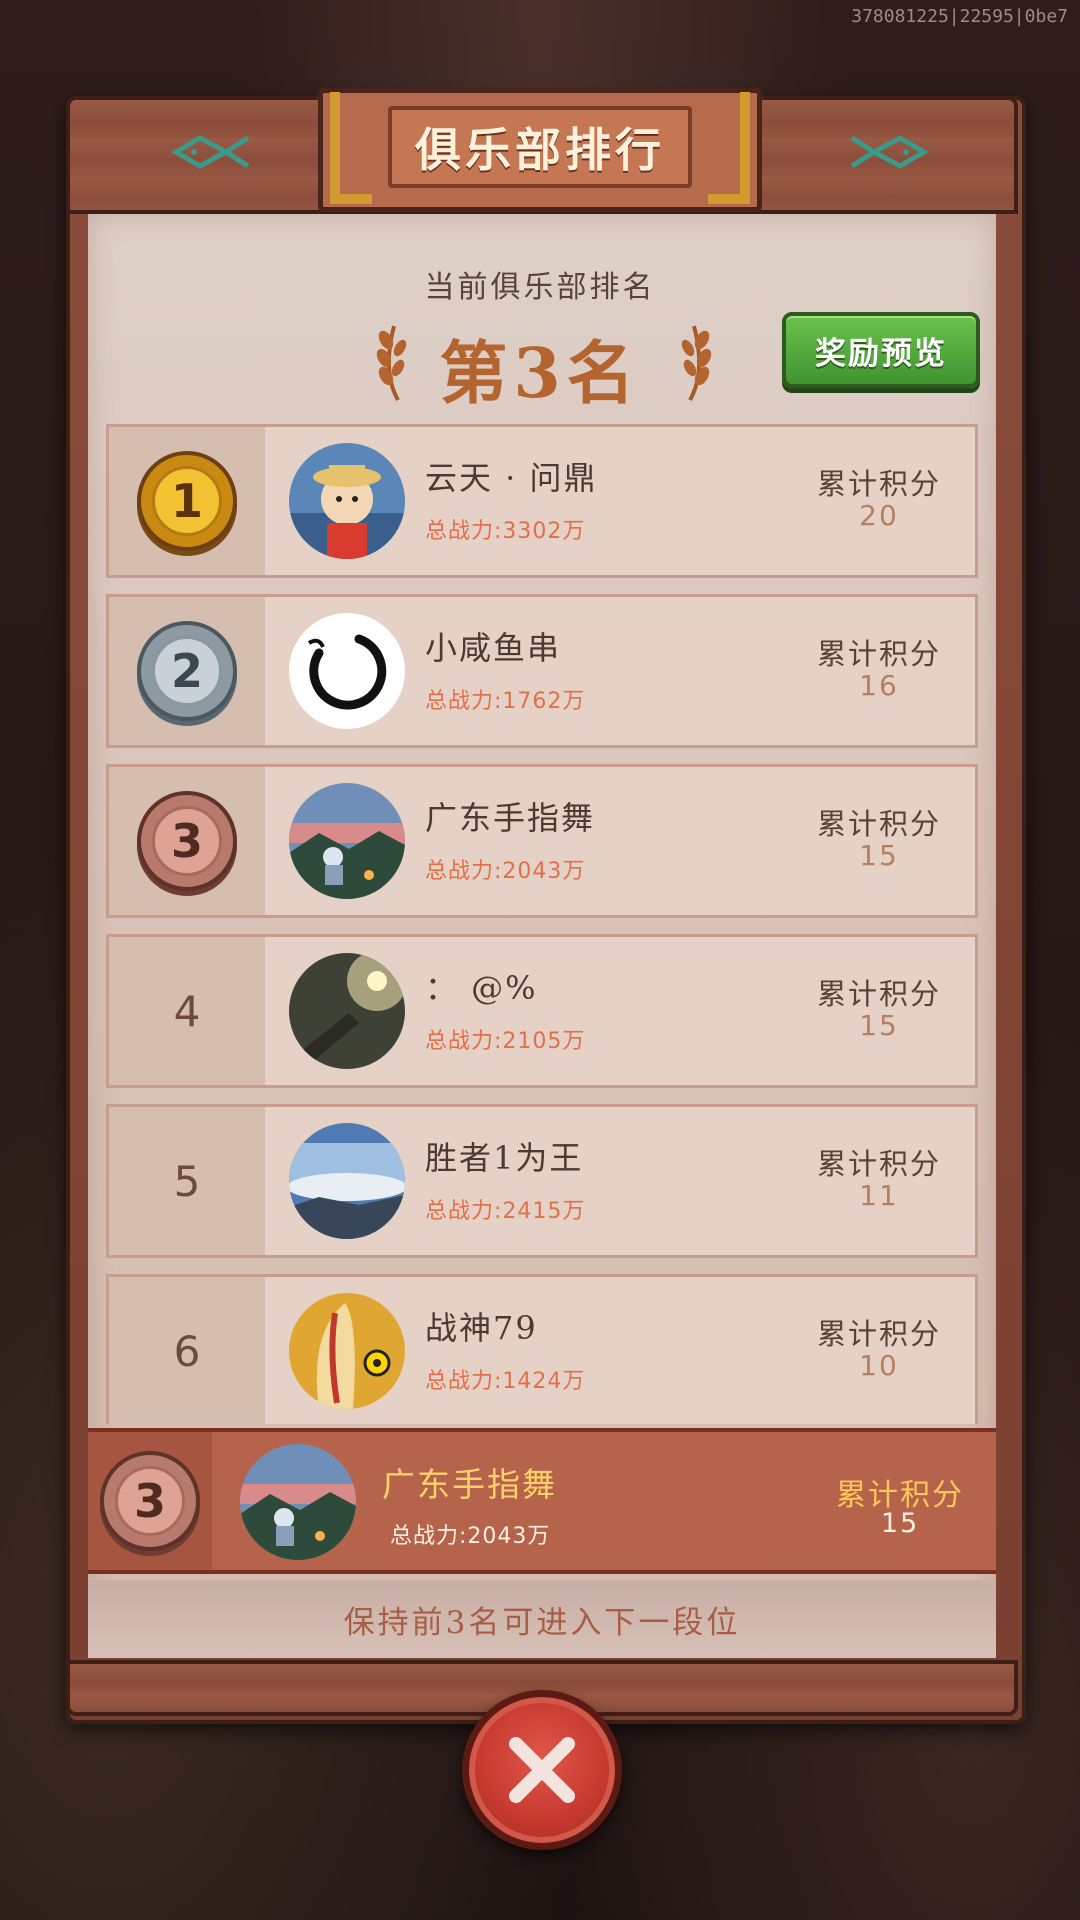 Image resolution: width=1080 pixels, height=1920 pixels. Describe the element at coordinates (542, 841) in the screenshot. I see `ranking-row-3: 3 广东手指舞 总战力:2043万 累计积分 15` at that location.